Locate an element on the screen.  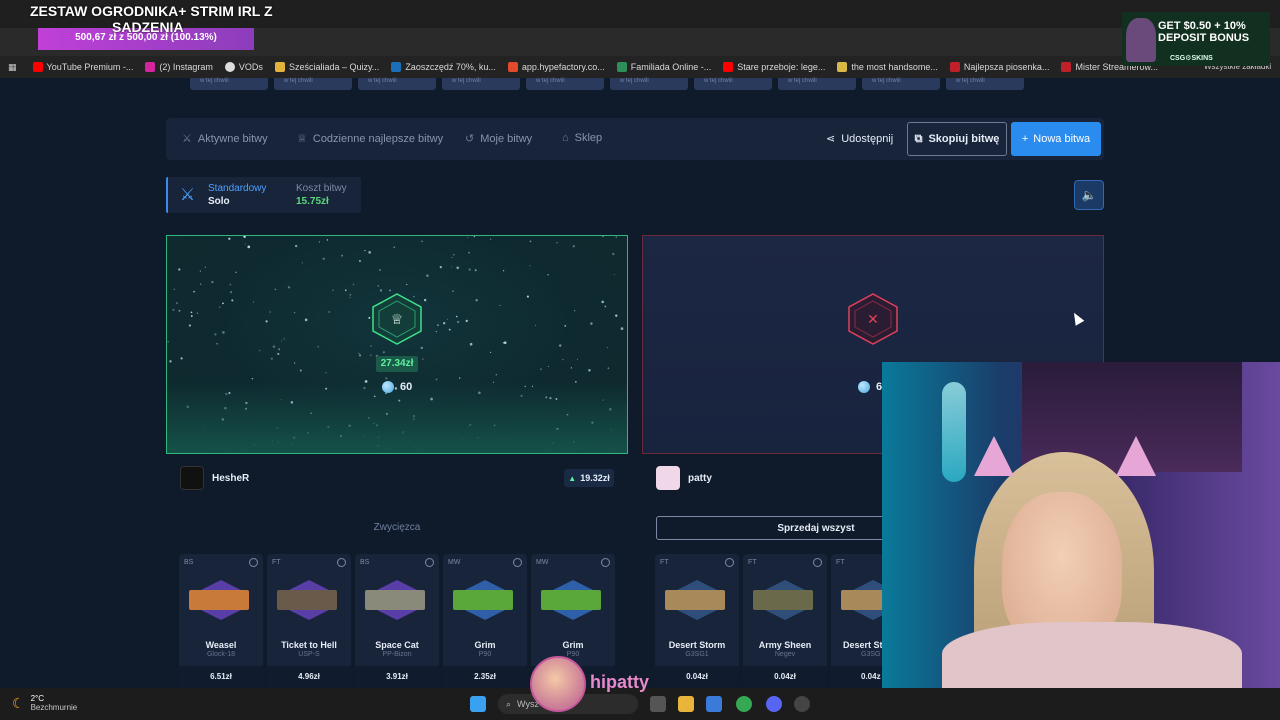
item-card: BS Weasel Glock-18 6.51zł is located at coordinates (221, 621).